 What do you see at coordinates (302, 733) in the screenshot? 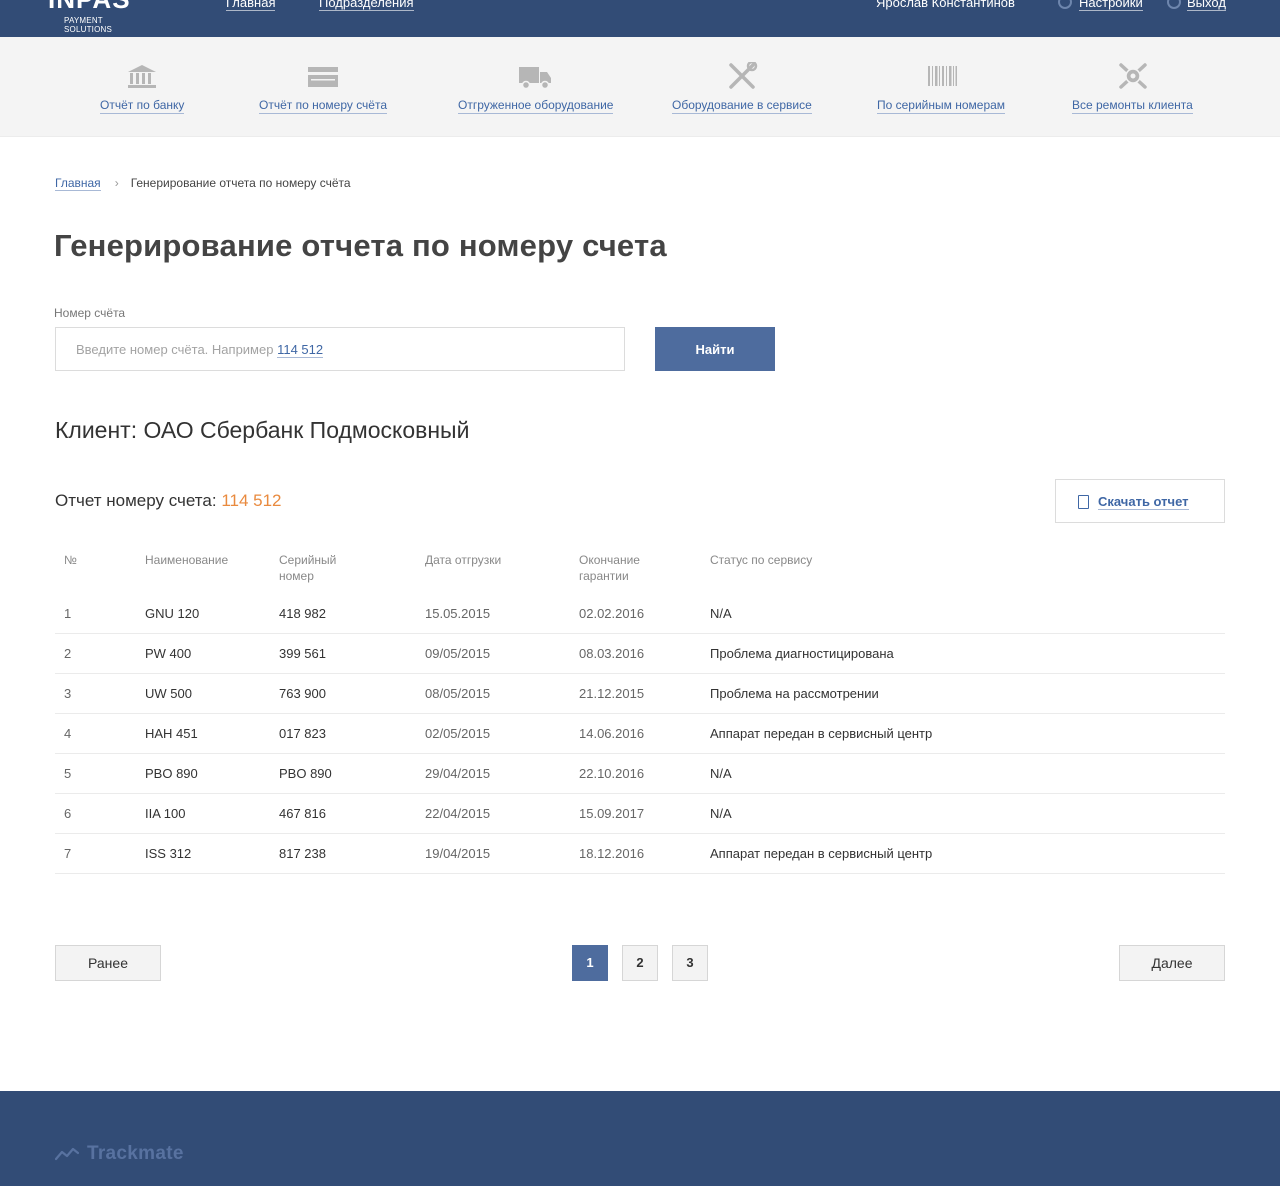
I see `cell-serial-number: 017 823` at bounding box center [302, 733].